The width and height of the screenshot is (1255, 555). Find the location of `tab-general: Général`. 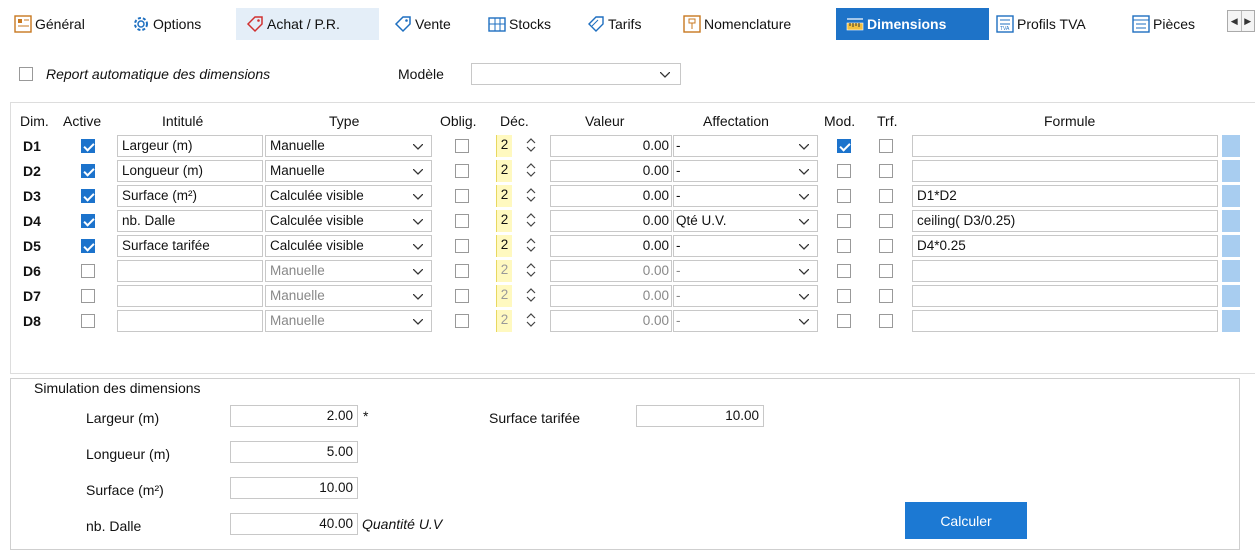

tab-general: Général is located at coordinates (69, 24).